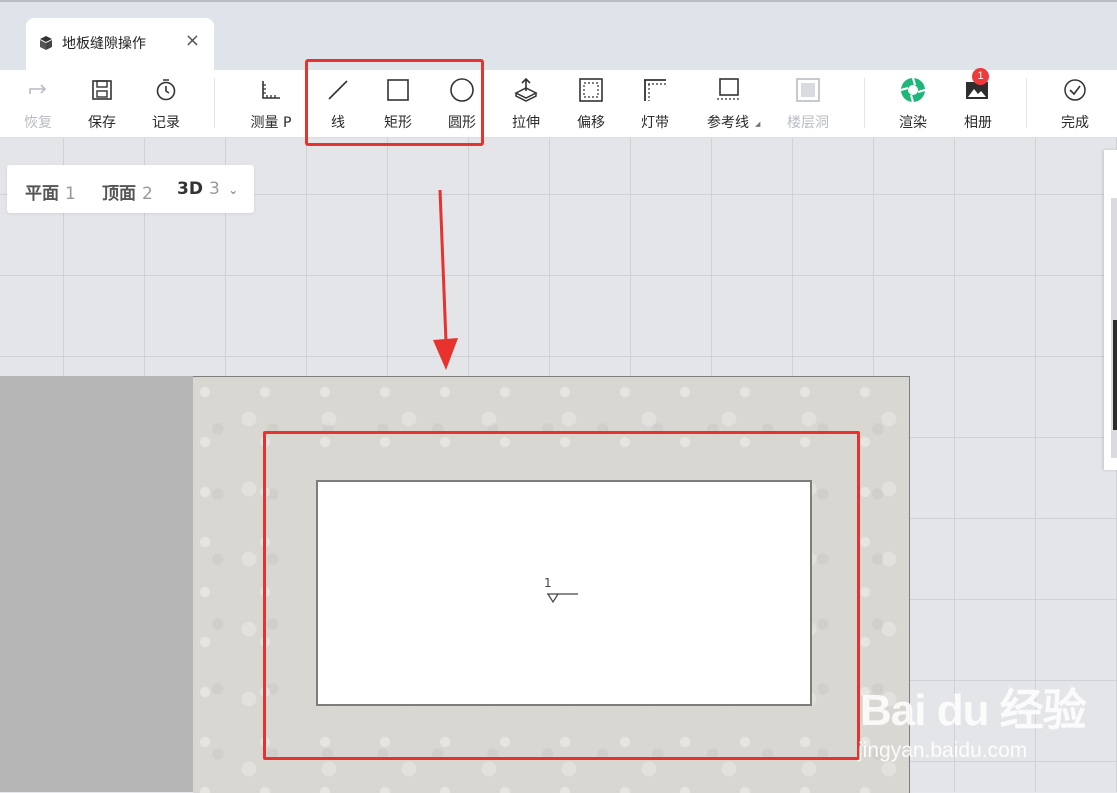 The height and width of the screenshot is (793, 1117). Describe the element at coordinates (729, 103) in the screenshot. I see `guide-line-button: 参考线 ◢` at that location.